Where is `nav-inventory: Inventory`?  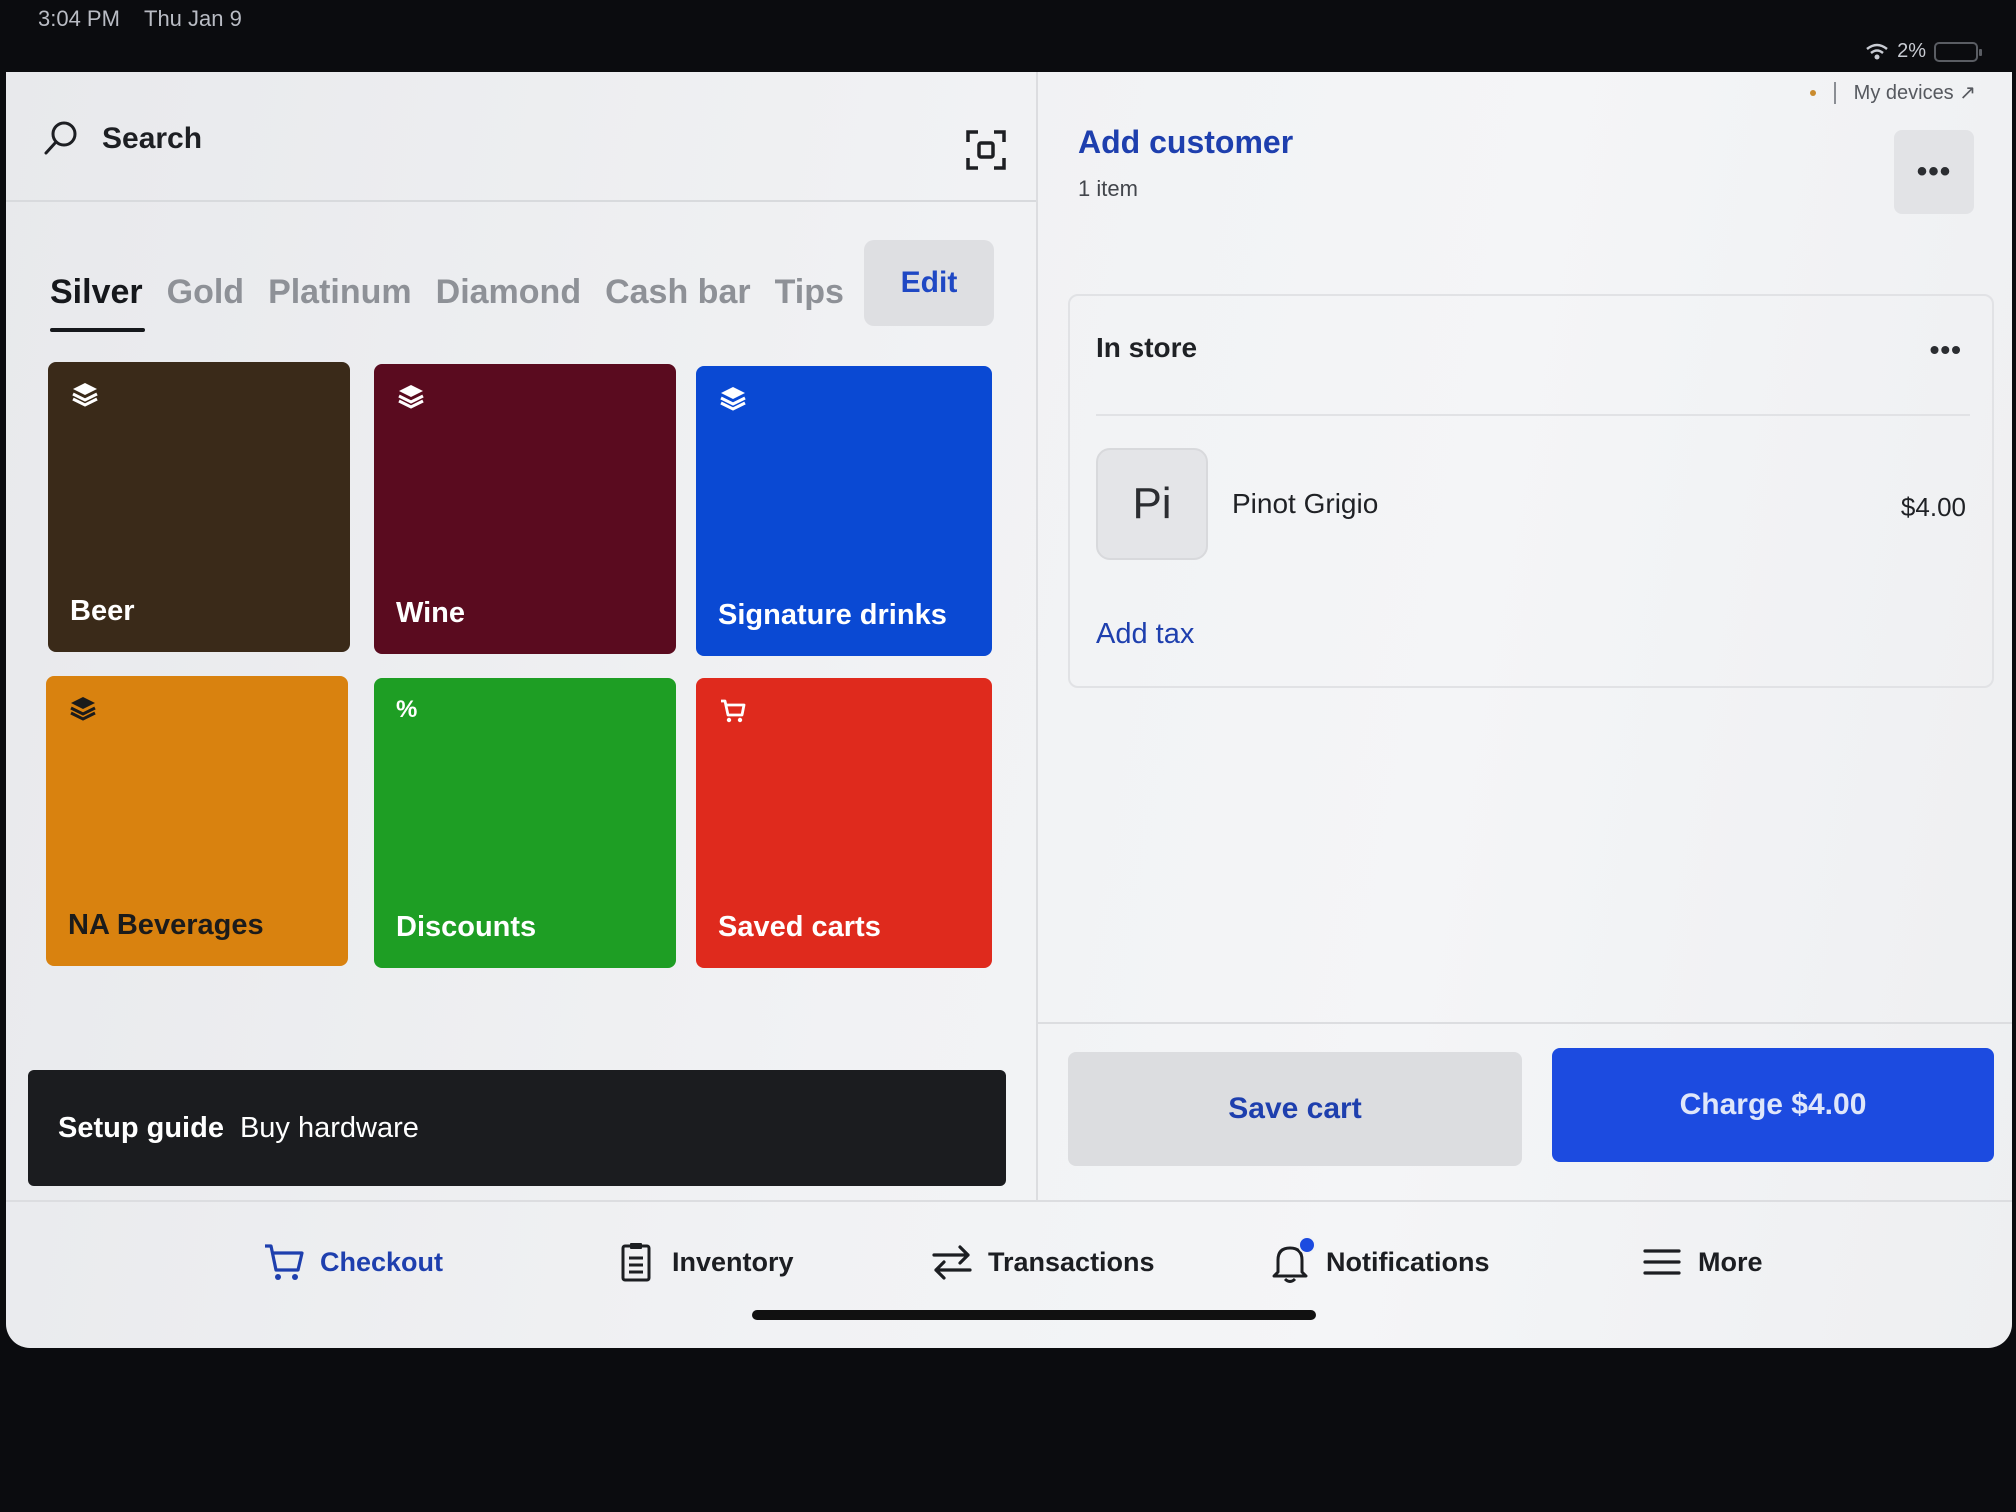
nav-inventory: Inventory is located at coordinates (704, 1262).